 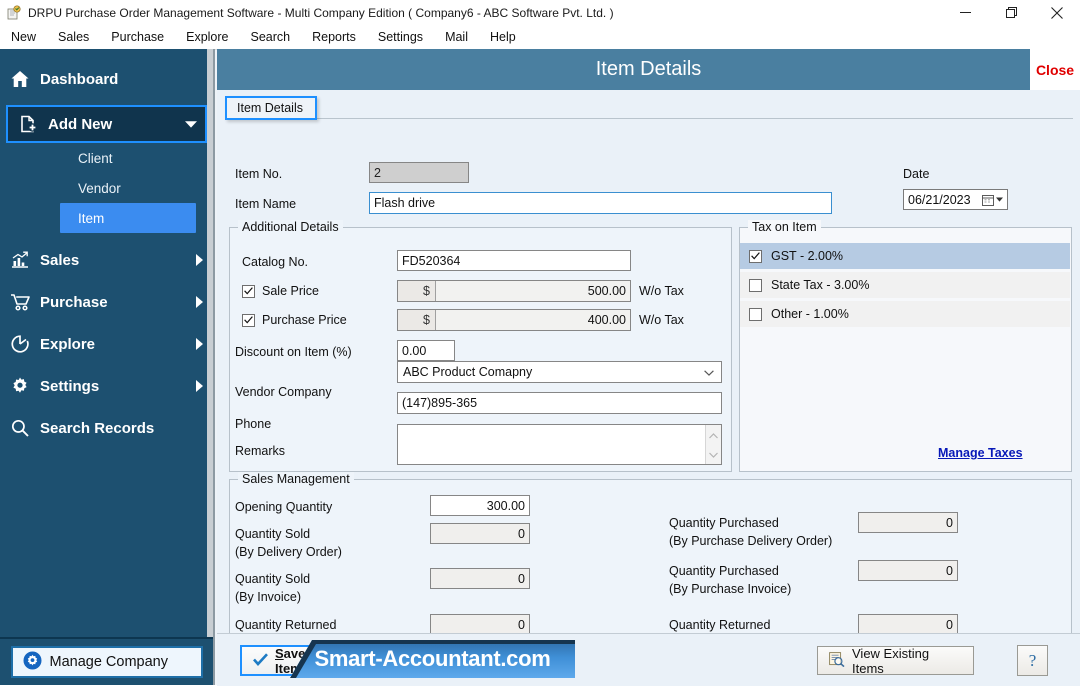 I want to click on sales-management-title: Sales Management, so click(x=296, y=479).